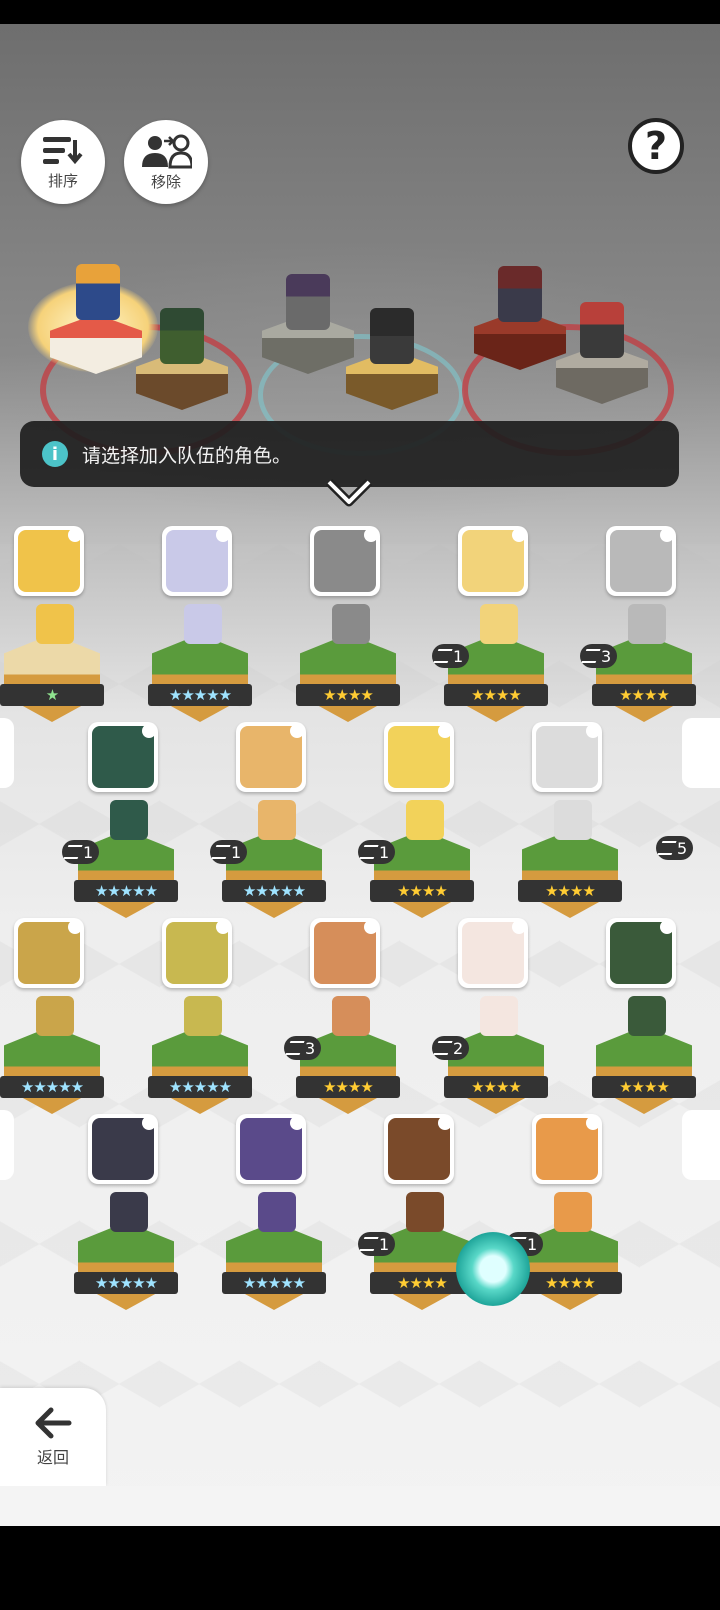 This screenshot has height=1610, width=720. I want to click on remove-member-icon, so click(167, 151).